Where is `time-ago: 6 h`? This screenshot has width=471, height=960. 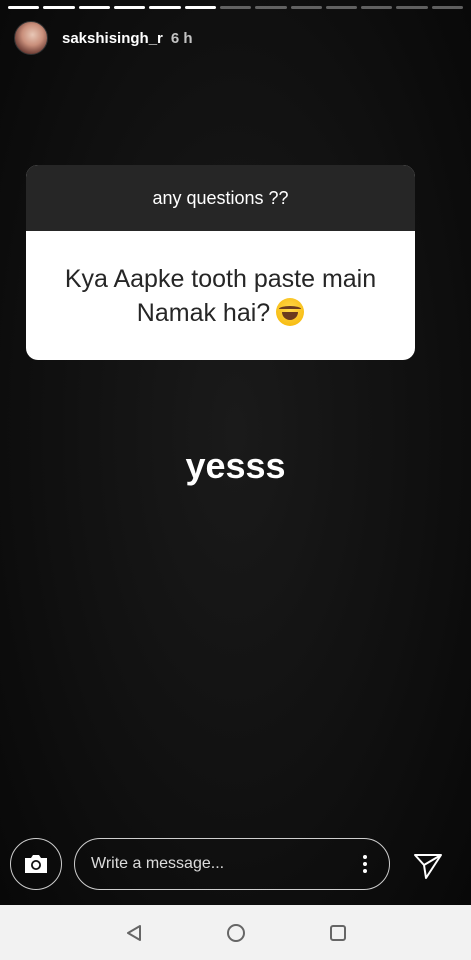 time-ago: 6 h is located at coordinates (181, 38).